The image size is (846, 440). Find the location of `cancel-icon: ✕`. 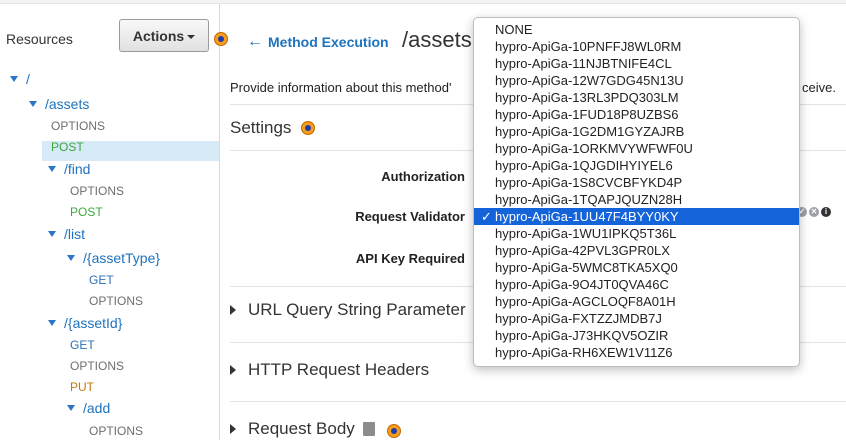

cancel-icon: ✕ is located at coordinates (814, 212).